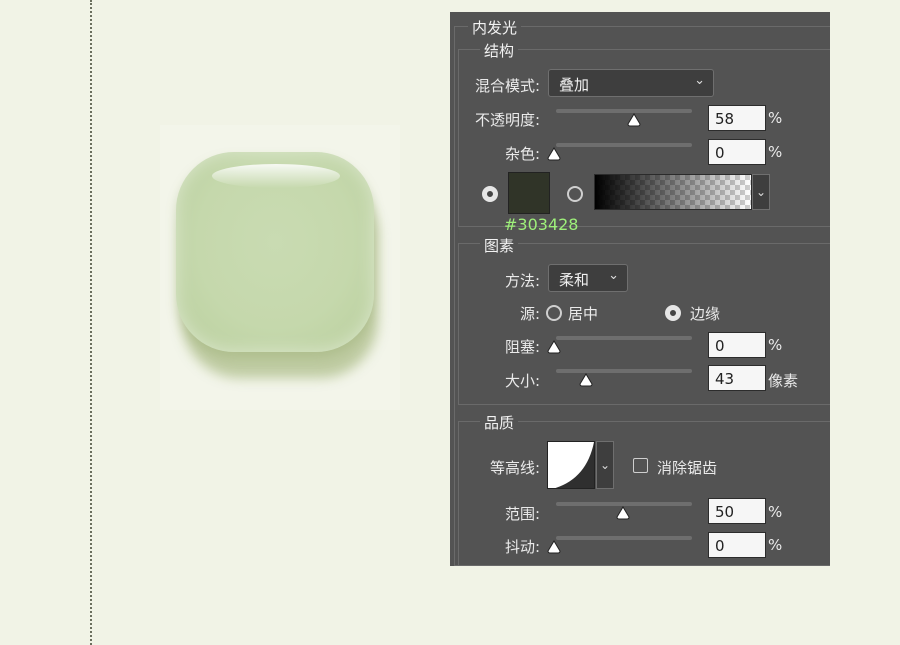 This screenshot has width=900, height=645. Describe the element at coordinates (507, 86) in the screenshot. I see `blend-mode-label: 混合模式:` at that location.